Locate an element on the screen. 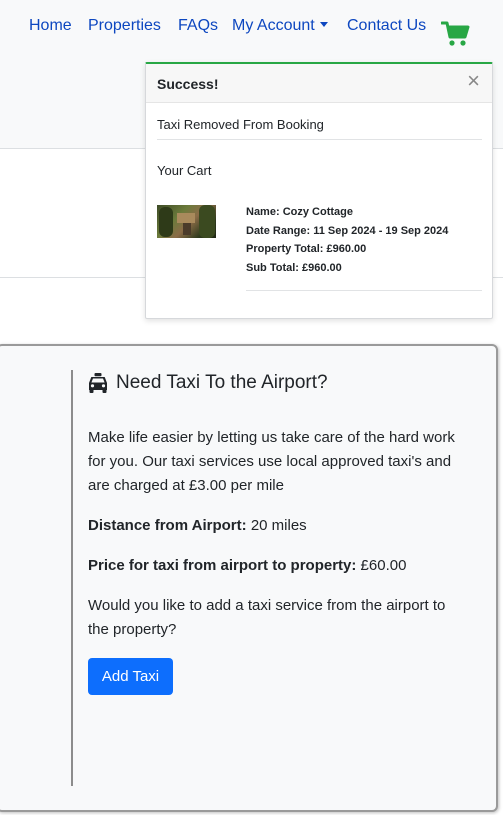 The width and height of the screenshot is (503, 815). taxi-icon is located at coordinates (98, 383).